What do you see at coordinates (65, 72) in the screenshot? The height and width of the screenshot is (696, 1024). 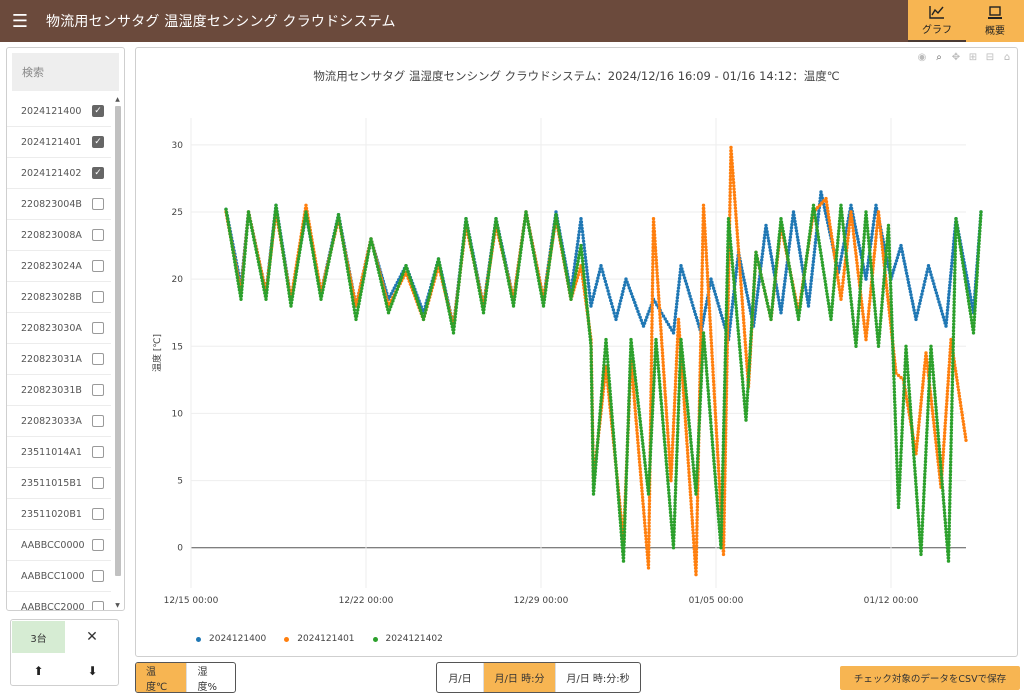 I see `search-input: 検索` at bounding box center [65, 72].